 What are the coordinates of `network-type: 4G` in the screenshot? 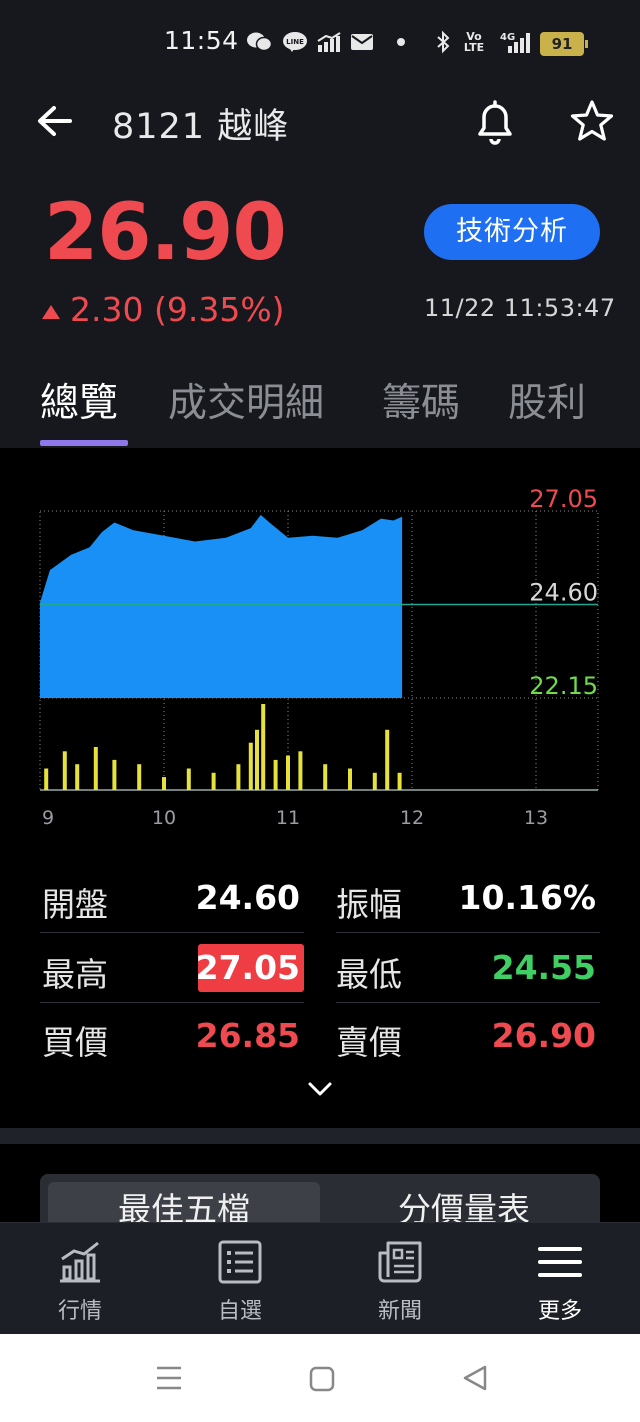 It's located at (507, 37).